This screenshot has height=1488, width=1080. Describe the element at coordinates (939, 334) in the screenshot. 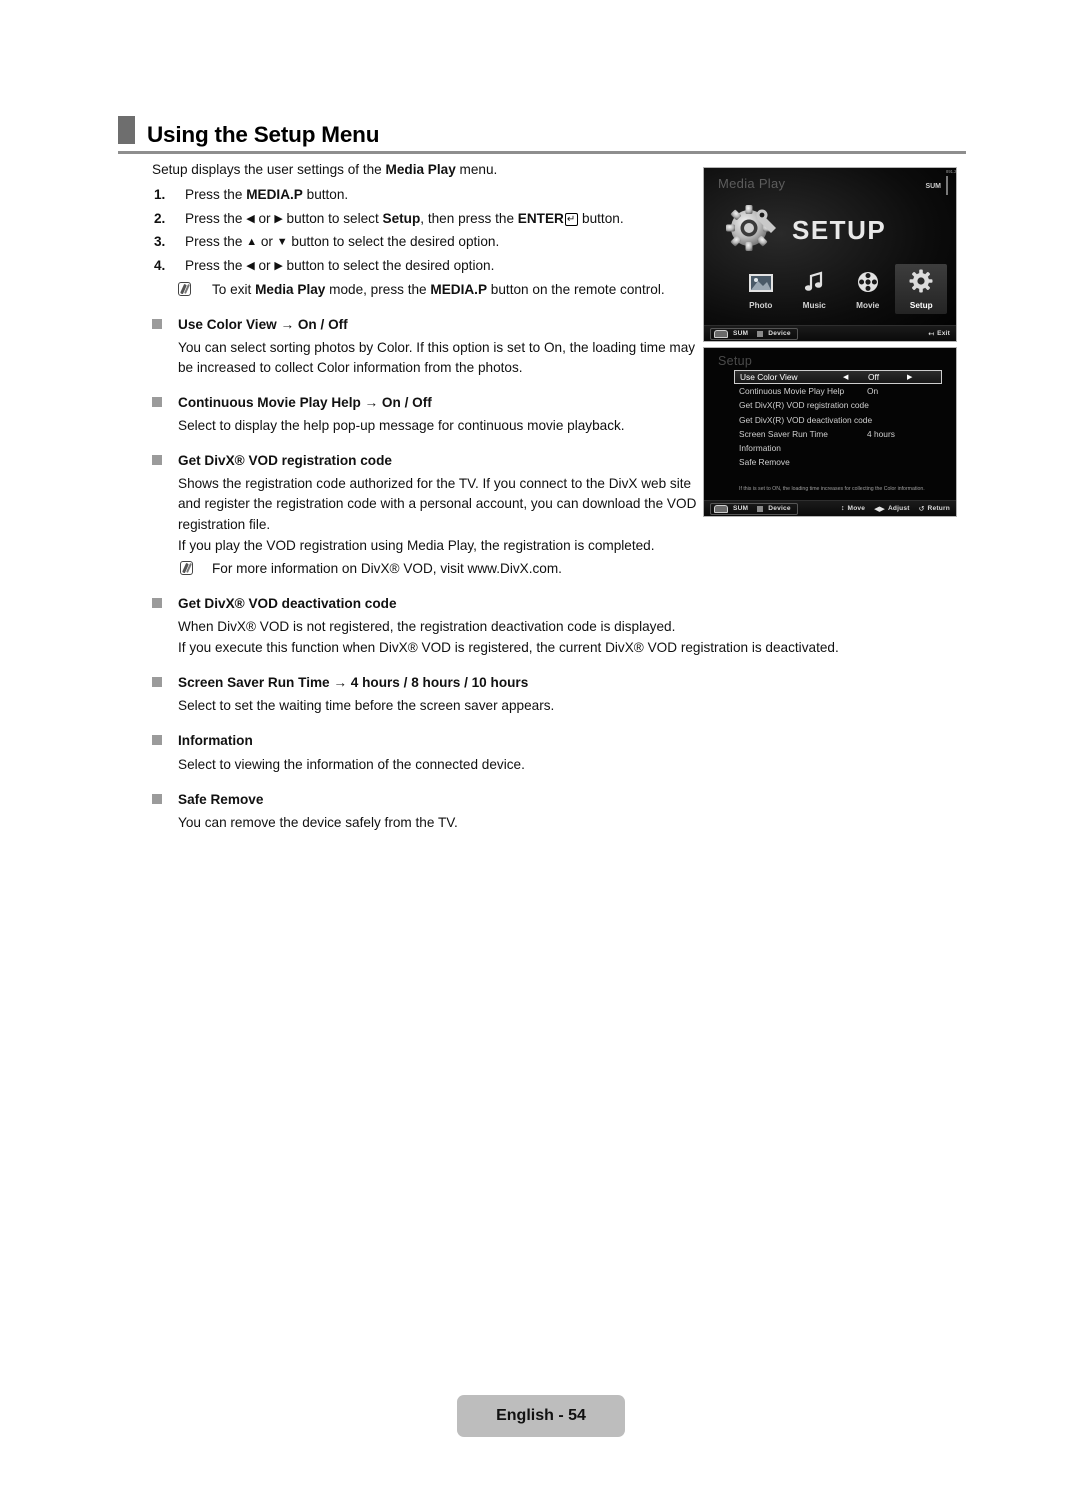

I see `exit-control: ↤ Exit` at that location.